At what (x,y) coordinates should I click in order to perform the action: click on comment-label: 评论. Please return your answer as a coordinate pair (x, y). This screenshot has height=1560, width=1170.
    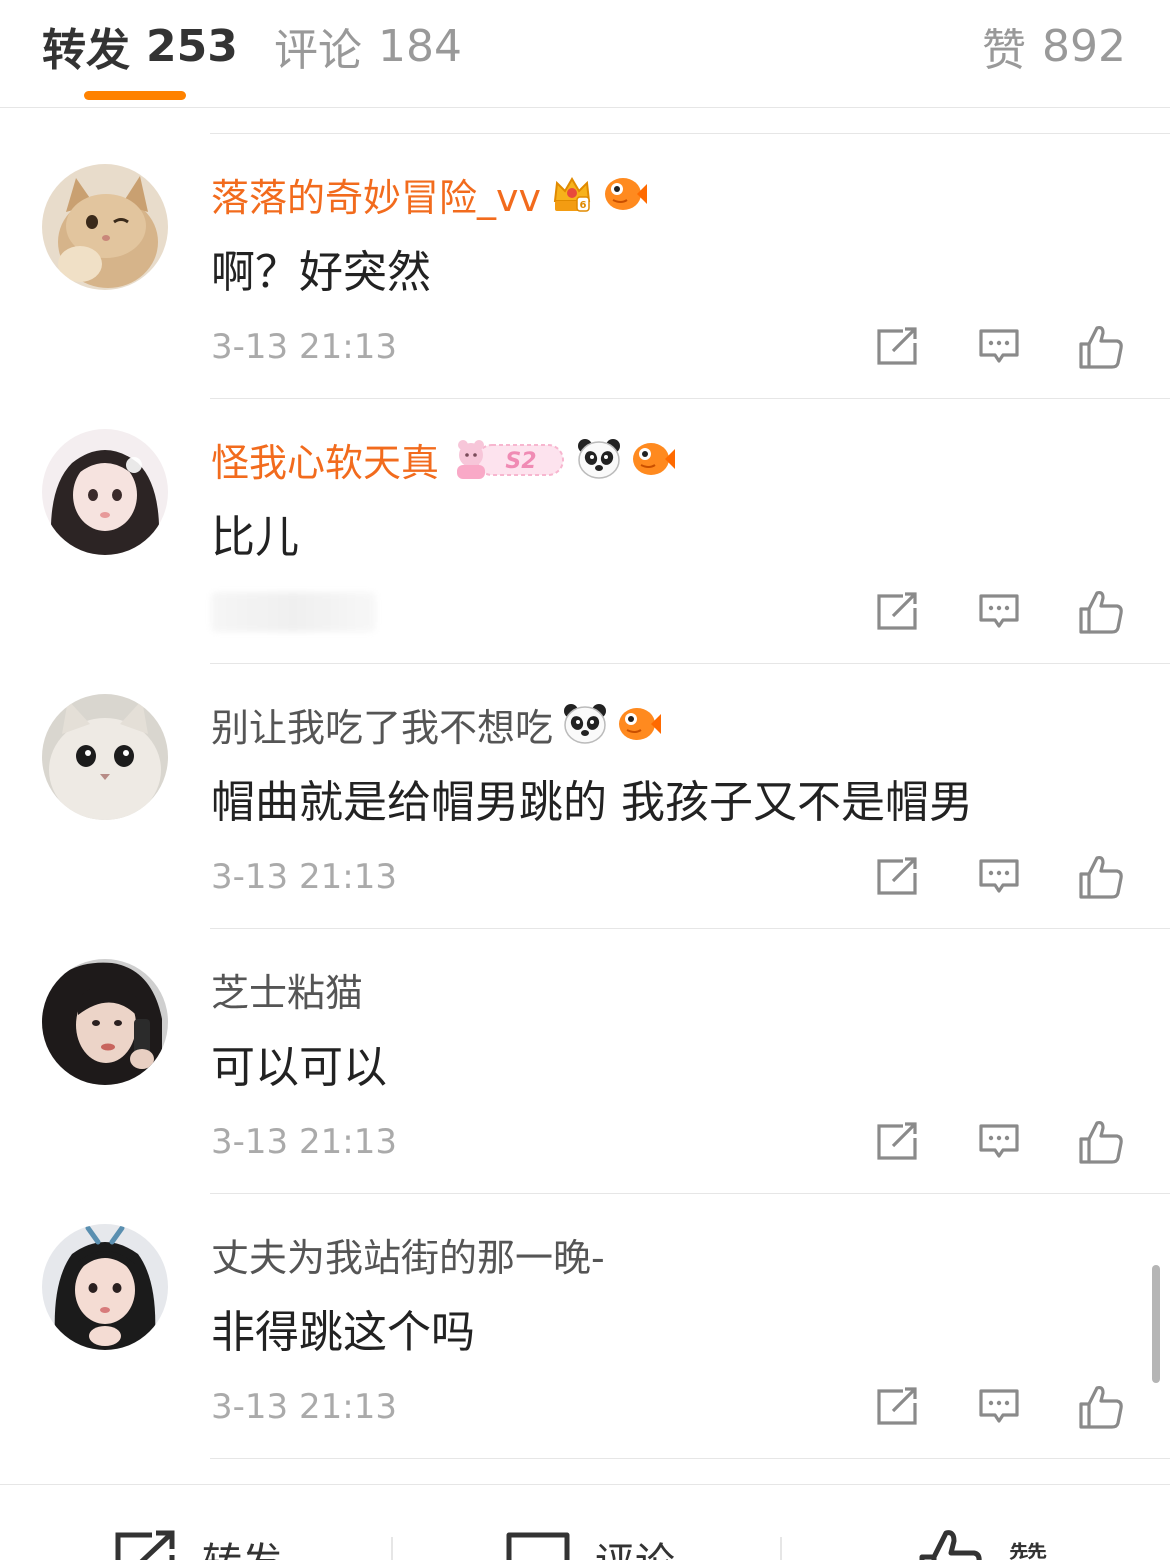
    Looking at the image, I should click on (635, 1545).